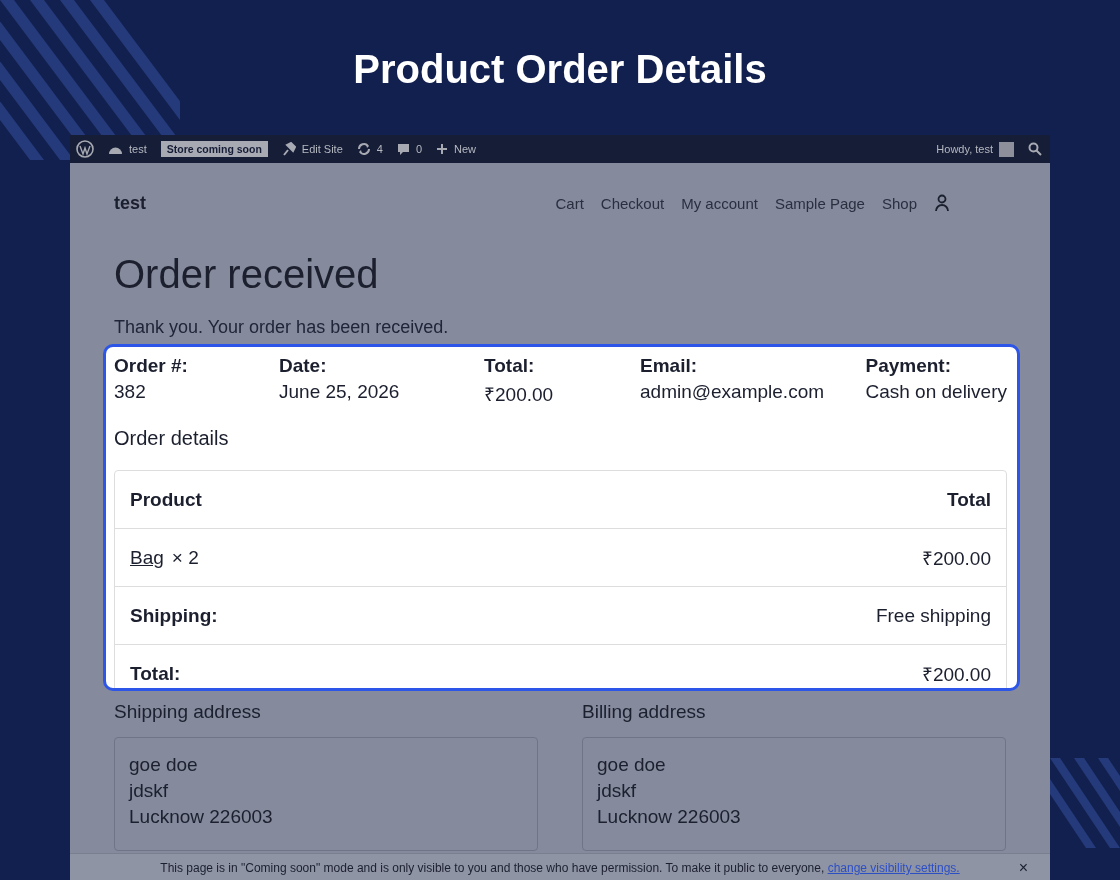 Image resolution: width=1120 pixels, height=880 pixels. What do you see at coordinates (569, 203) in the screenshot?
I see `nav-link: Cart` at bounding box center [569, 203].